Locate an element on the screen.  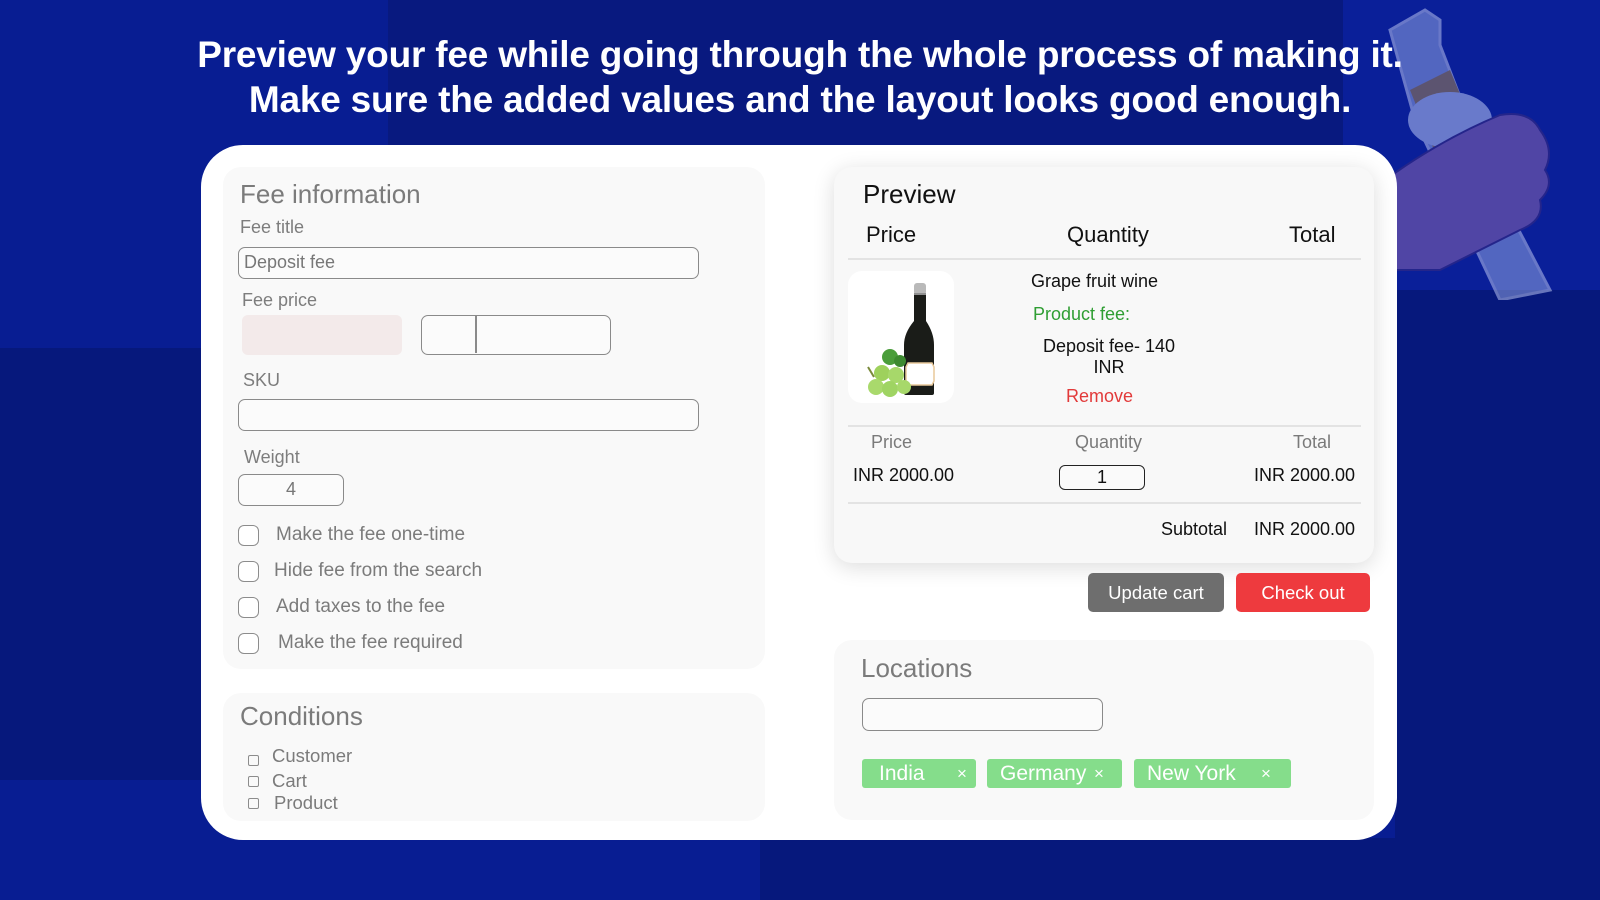
line-total: INR 2000.00 is located at coordinates (1305, 475).